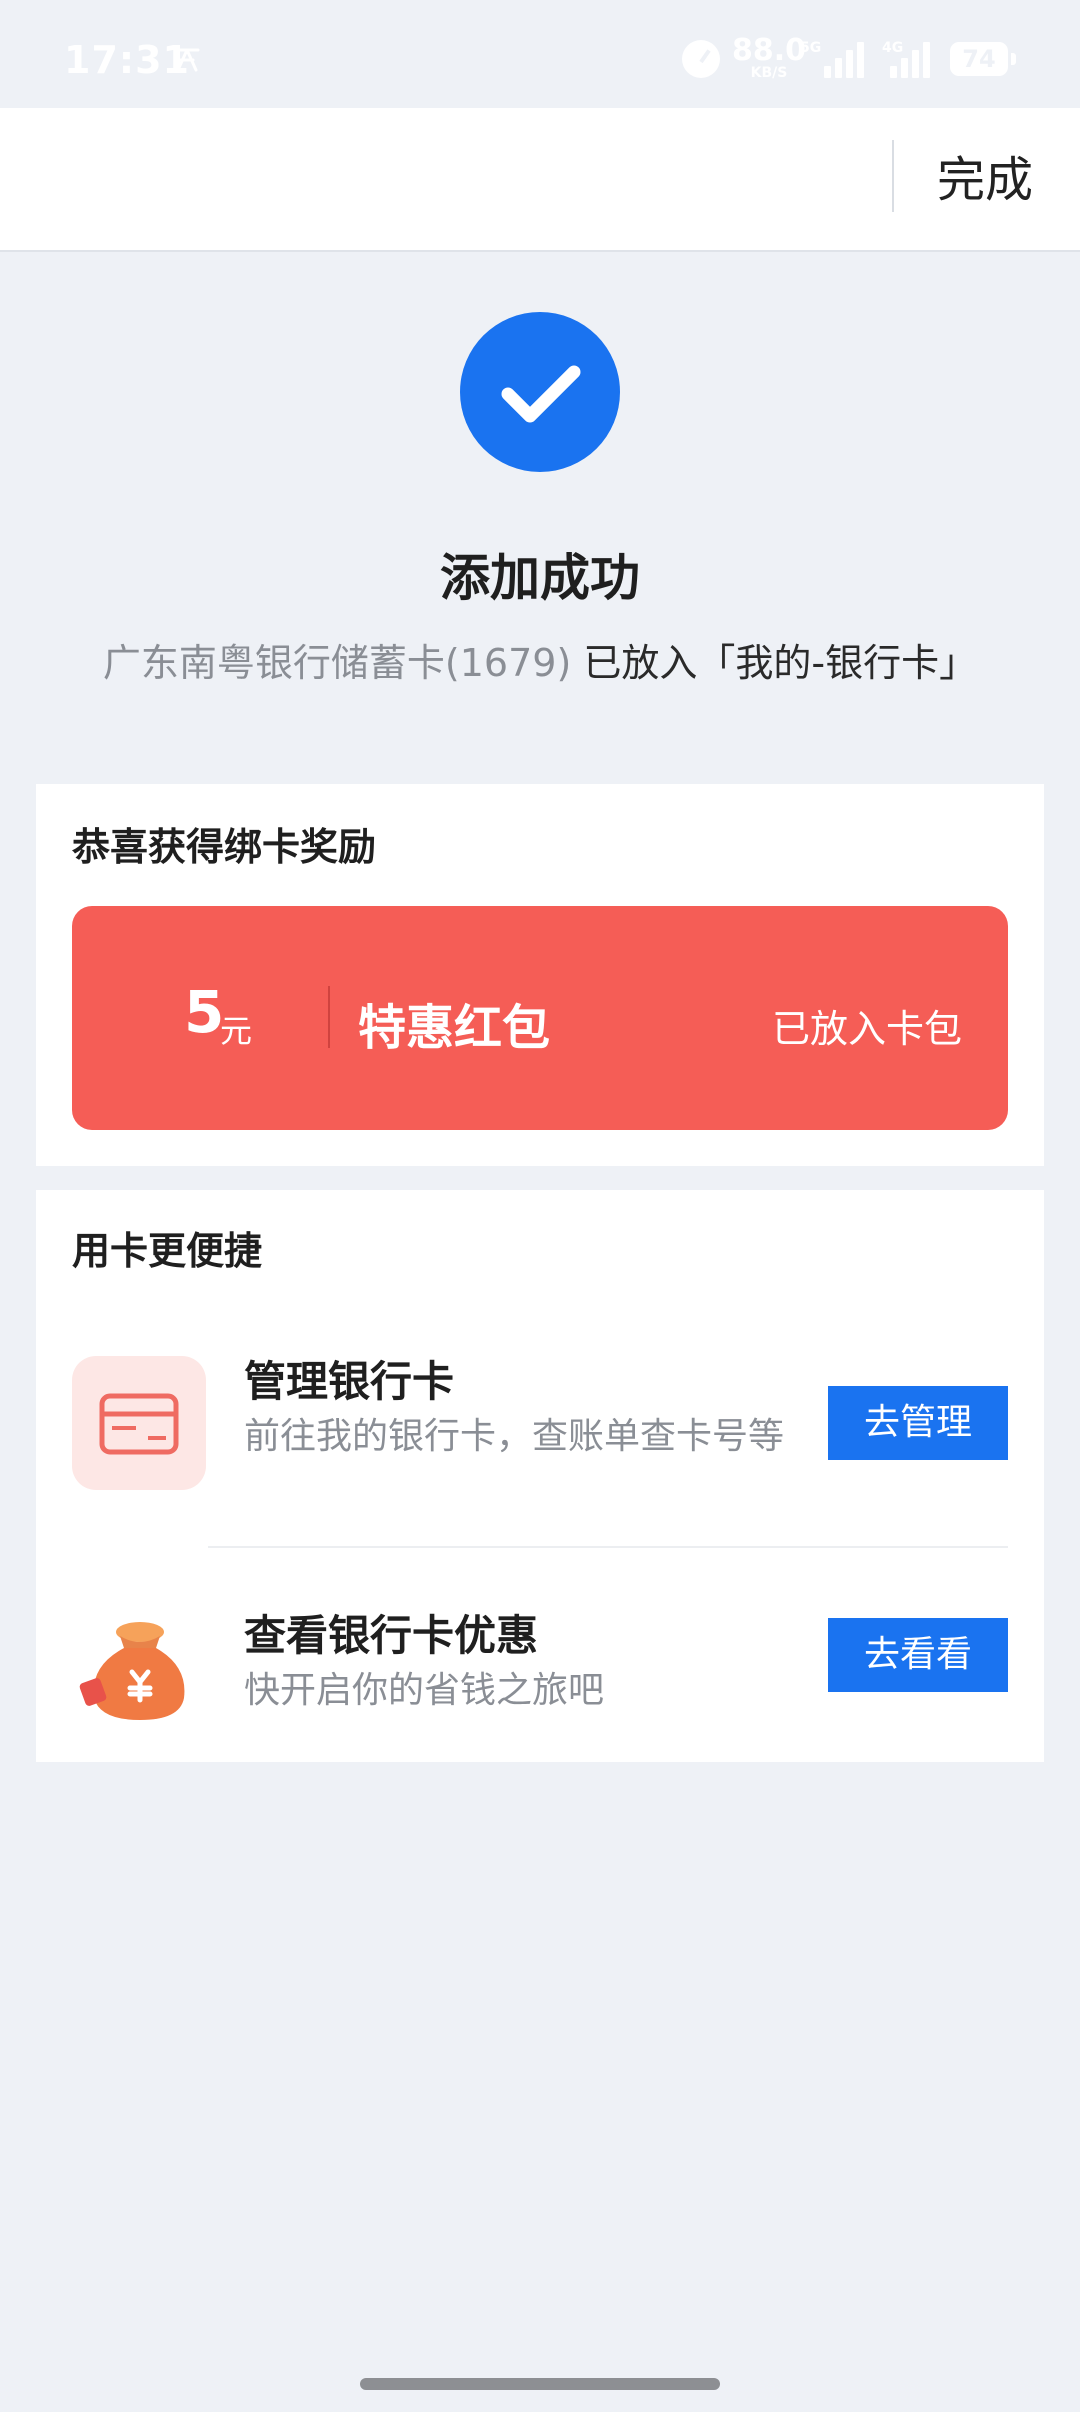  What do you see at coordinates (540, 392) in the screenshot?
I see `success-check-icon` at bounding box center [540, 392].